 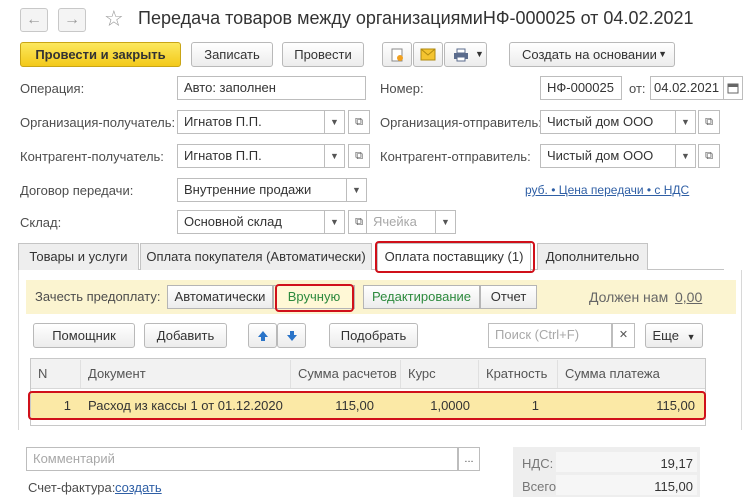 What do you see at coordinates (67, 405) in the screenshot?
I see `cell-n: 1` at bounding box center [67, 405].